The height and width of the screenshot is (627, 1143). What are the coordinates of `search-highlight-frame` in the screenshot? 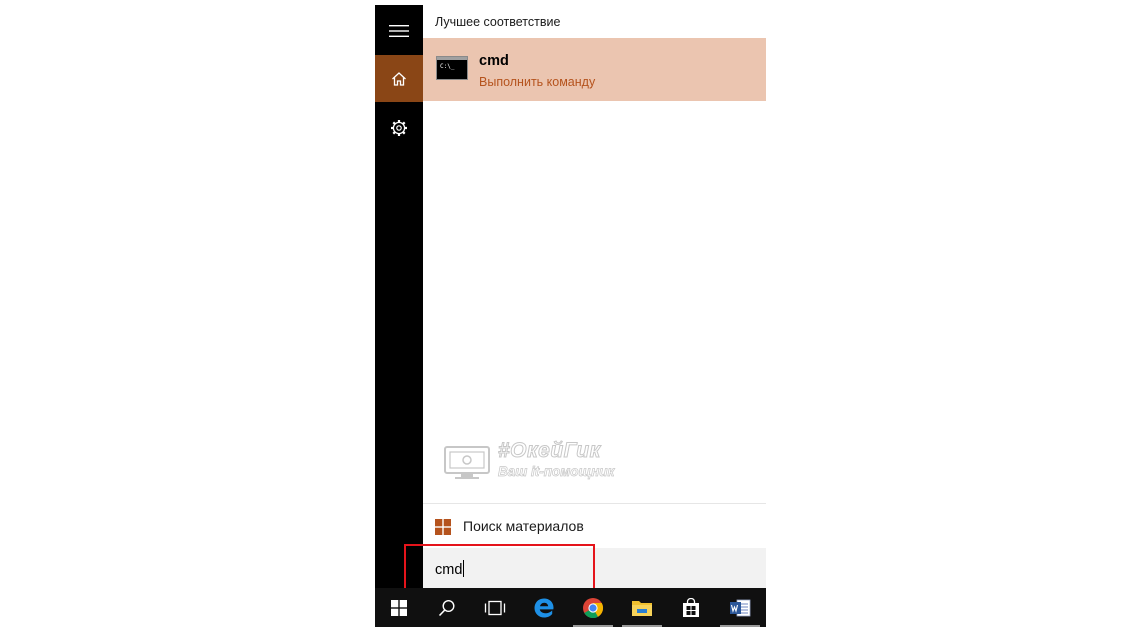 It's located at (499, 568).